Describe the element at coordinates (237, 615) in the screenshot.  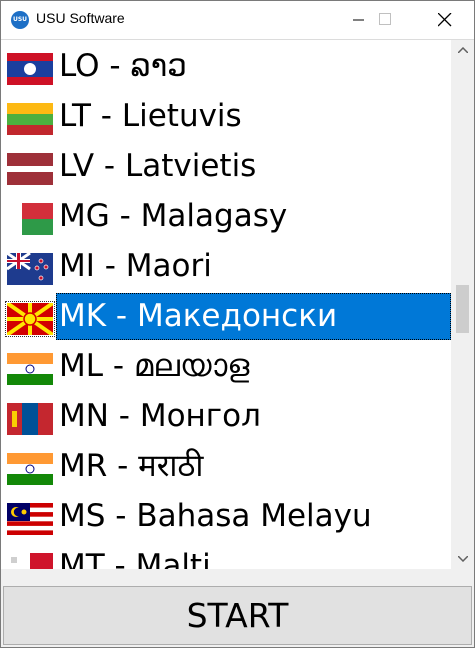
I see `start-button: START` at that location.